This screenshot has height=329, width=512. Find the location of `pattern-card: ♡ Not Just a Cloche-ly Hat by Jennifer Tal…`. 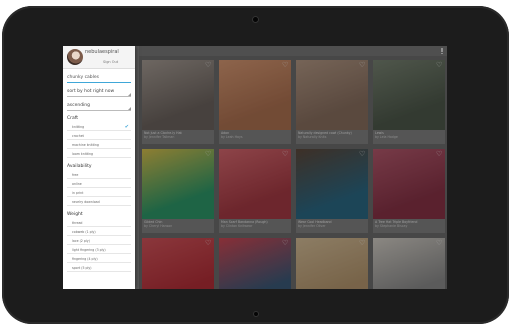

pattern-card: ♡ Not Just a Cloche-ly Hat by Jennifer Tal… is located at coordinates (178, 102).